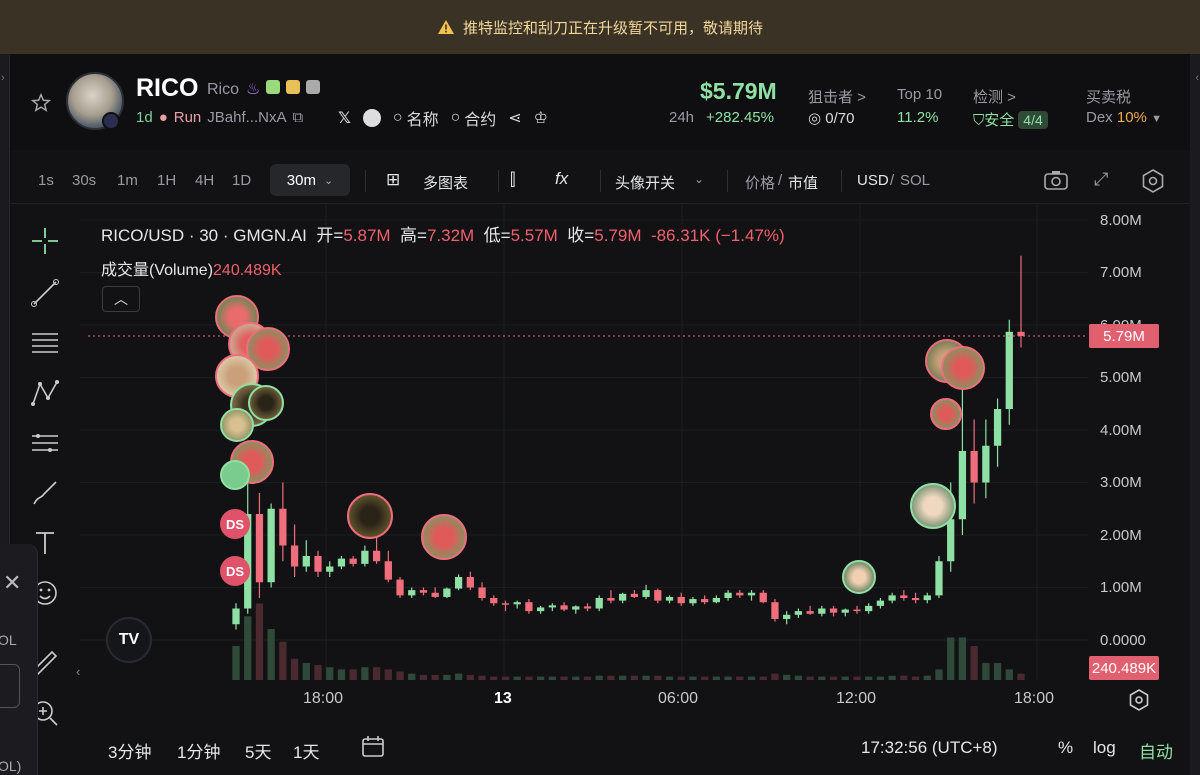  Describe the element at coordinates (45, 393) in the screenshot. I see `pattern-icon` at that location.